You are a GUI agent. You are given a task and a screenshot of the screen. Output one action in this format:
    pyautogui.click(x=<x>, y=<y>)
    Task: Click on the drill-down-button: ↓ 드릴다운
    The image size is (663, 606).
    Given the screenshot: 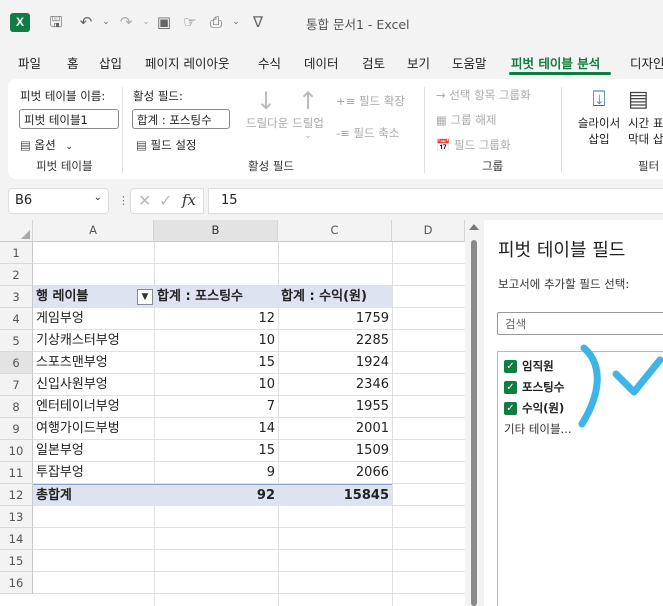 What is the action you would take?
    pyautogui.click(x=267, y=109)
    